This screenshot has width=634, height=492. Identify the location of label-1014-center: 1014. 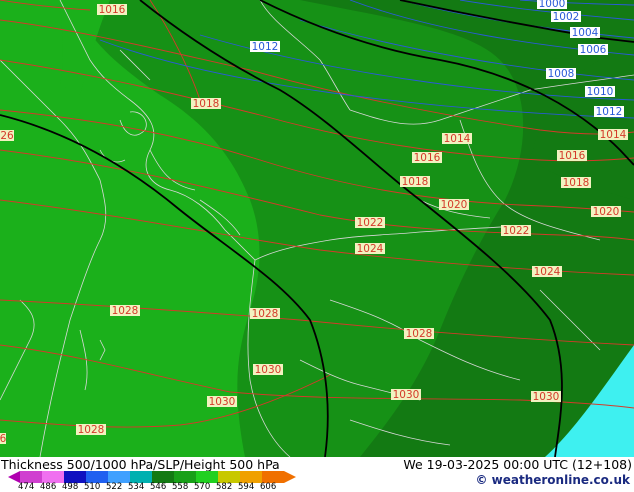
(457, 139).